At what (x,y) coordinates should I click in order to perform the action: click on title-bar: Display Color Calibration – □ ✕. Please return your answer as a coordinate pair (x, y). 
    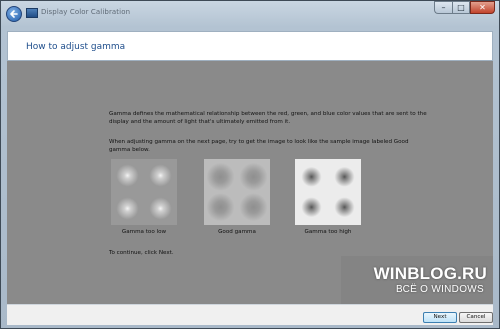
    Looking at the image, I should click on (250, 15).